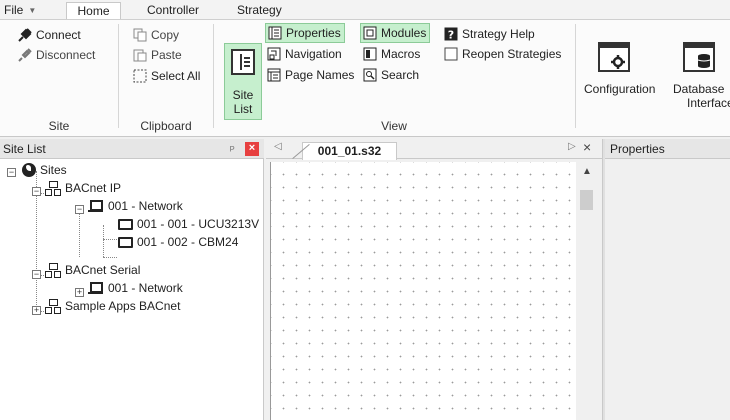  I want to click on close-document-icon: ×, so click(587, 147).